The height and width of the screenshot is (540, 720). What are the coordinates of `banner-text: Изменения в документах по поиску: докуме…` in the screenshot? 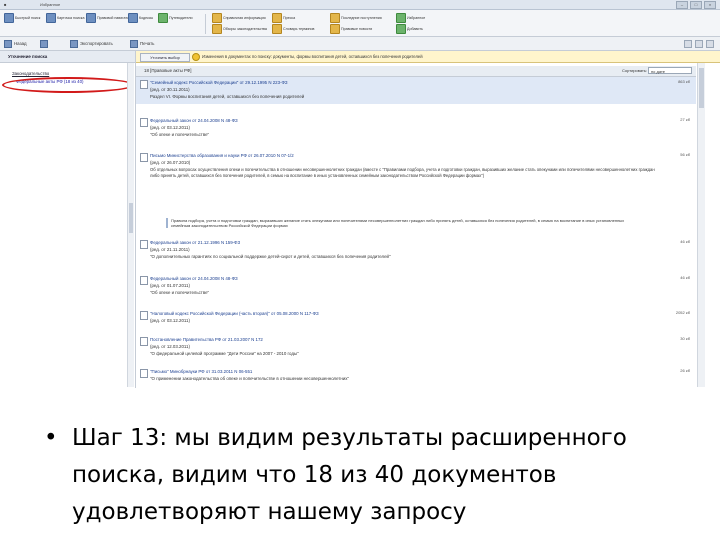 It's located at (312, 56).